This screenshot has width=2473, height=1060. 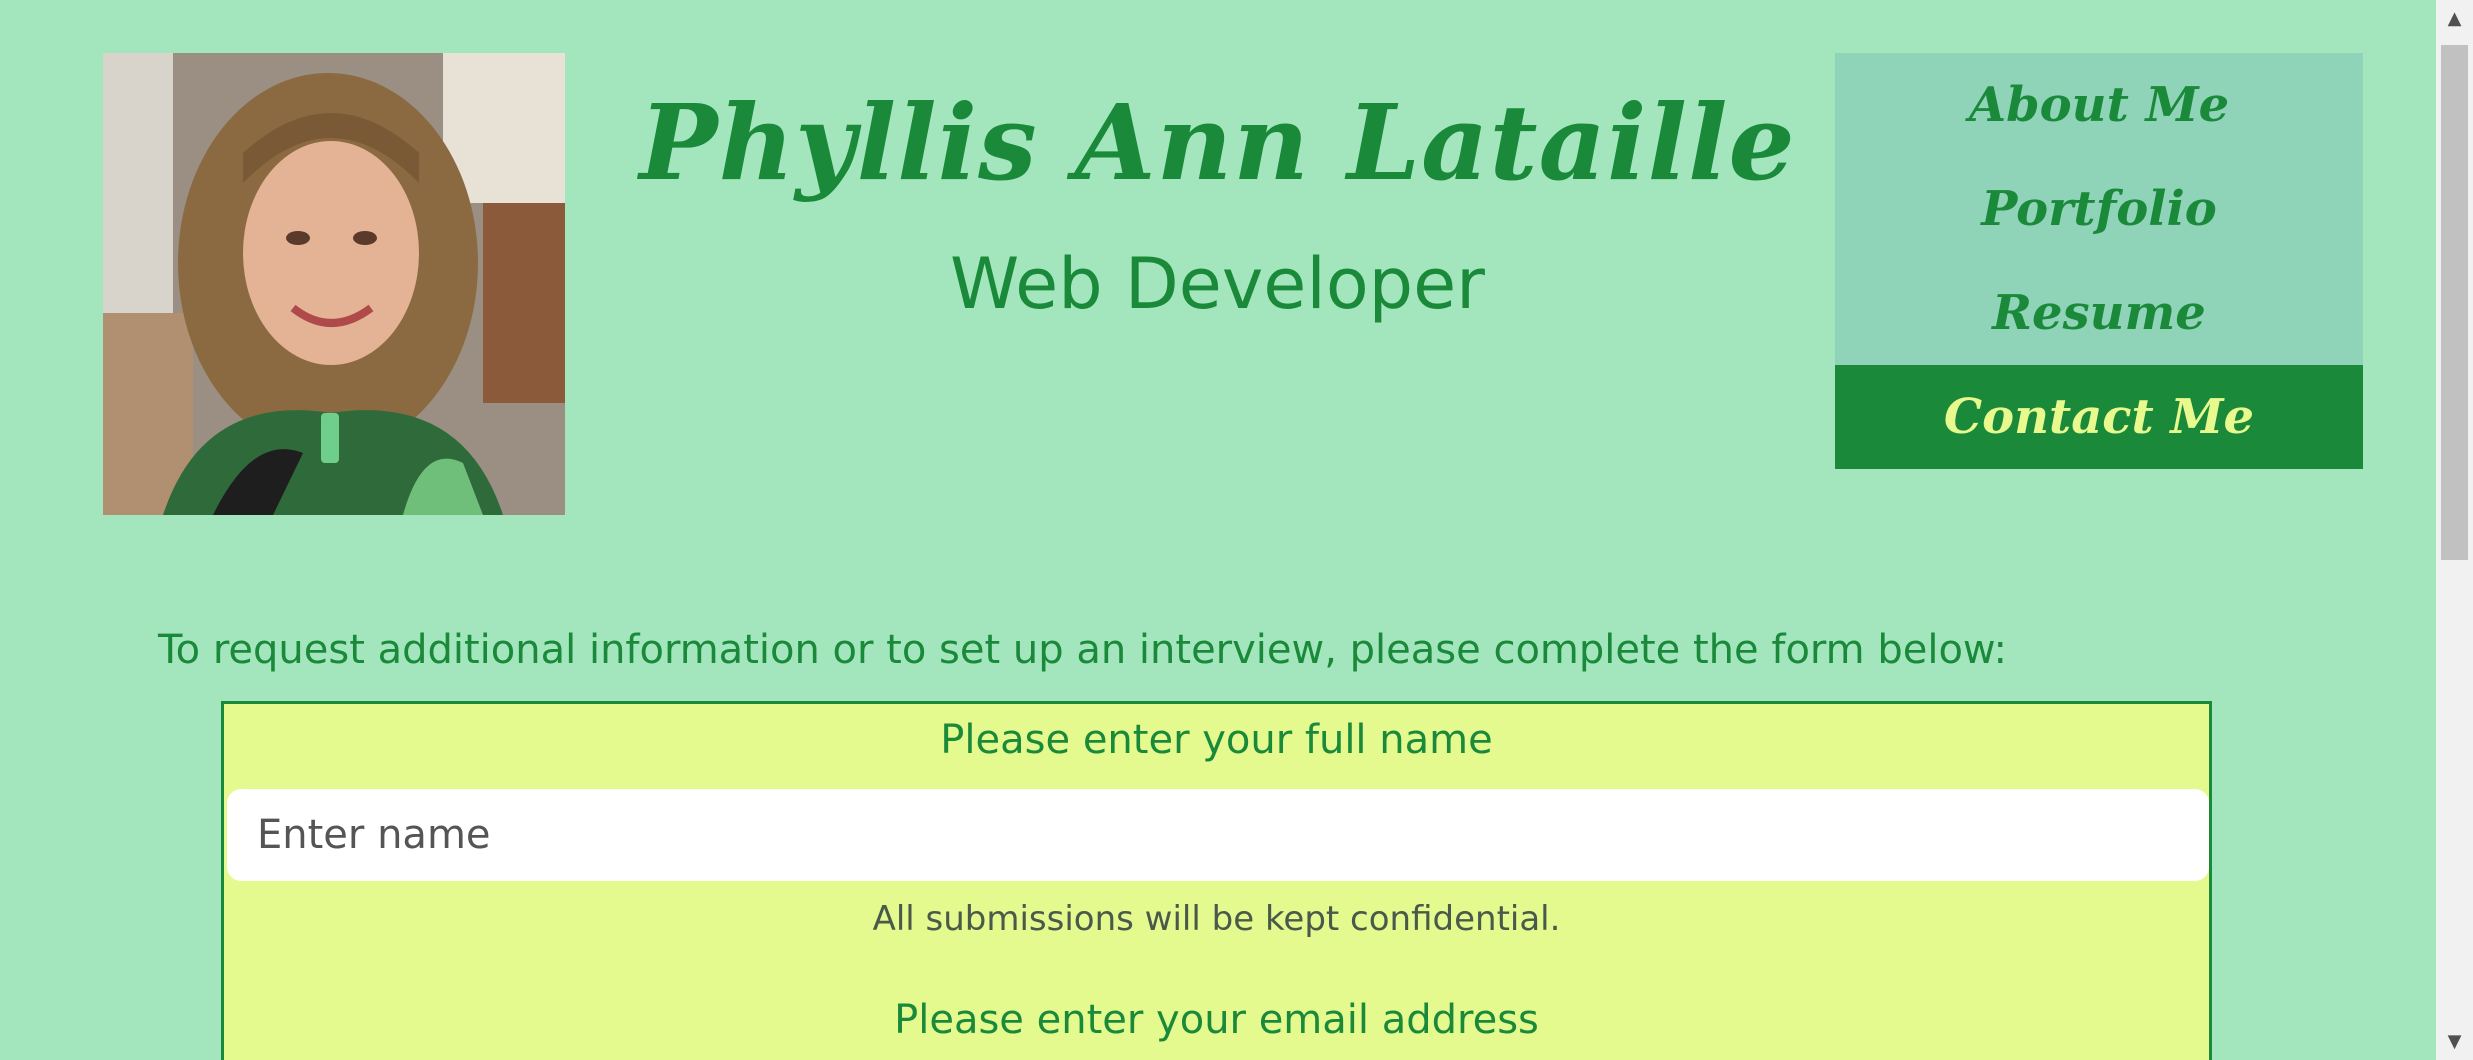 What do you see at coordinates (1216, 740) in the screenshot?
I see `name-field-label: Please enter your full name` at bounding box center [1216, 740].